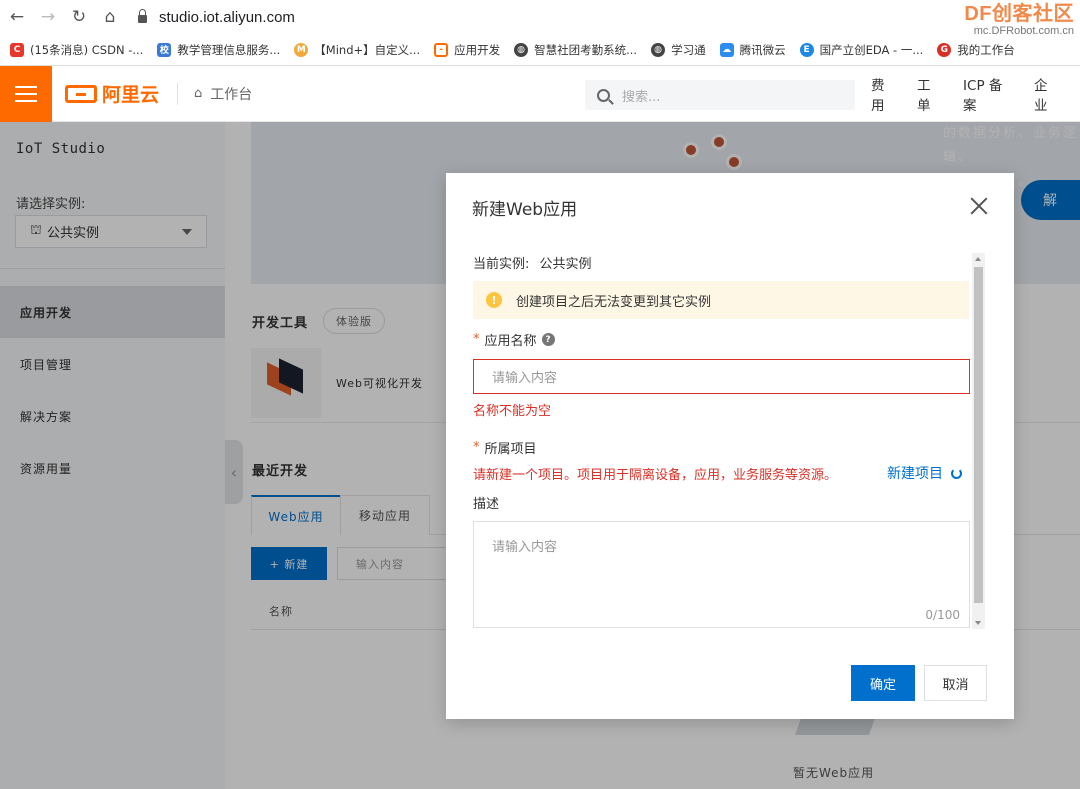 This screenshot has height=789, width=1080. What do you see at coordinates (978, 259) in the screenshot?
I see `scroll-up-icon` at bounding box center [978, 259].